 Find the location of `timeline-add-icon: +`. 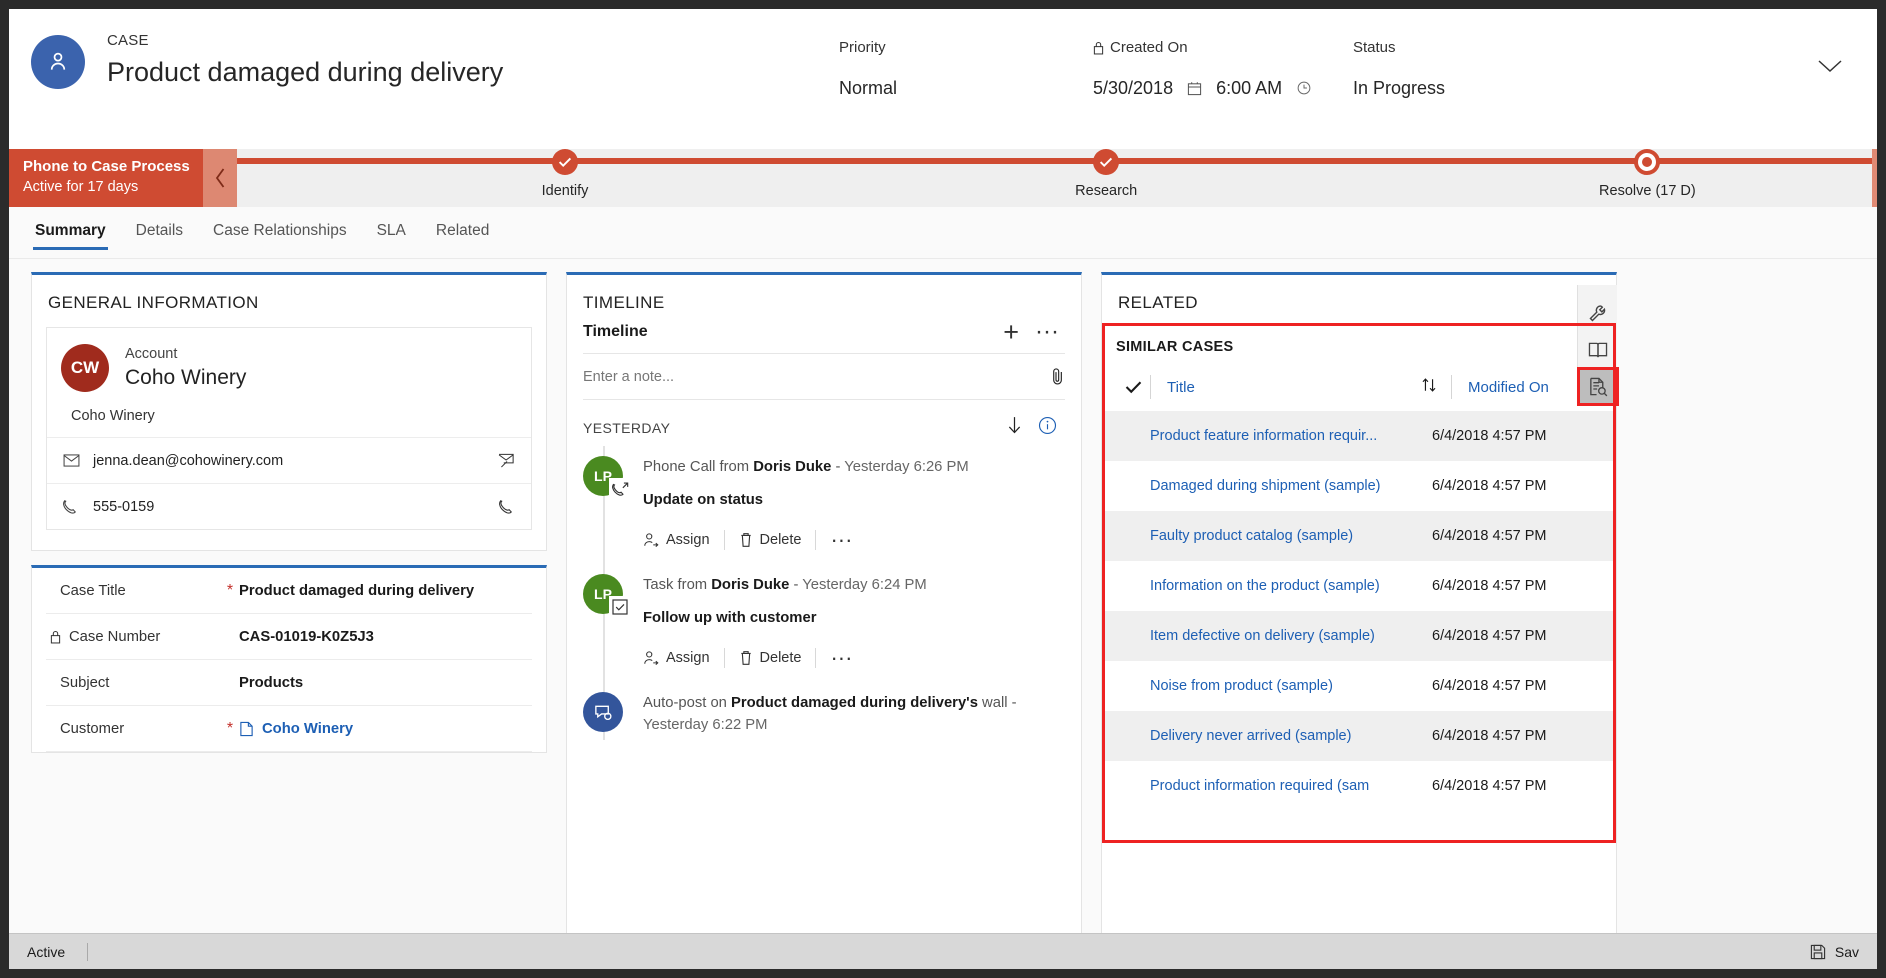

timeline-add-icon: + is located at coordinates (1011, 332).